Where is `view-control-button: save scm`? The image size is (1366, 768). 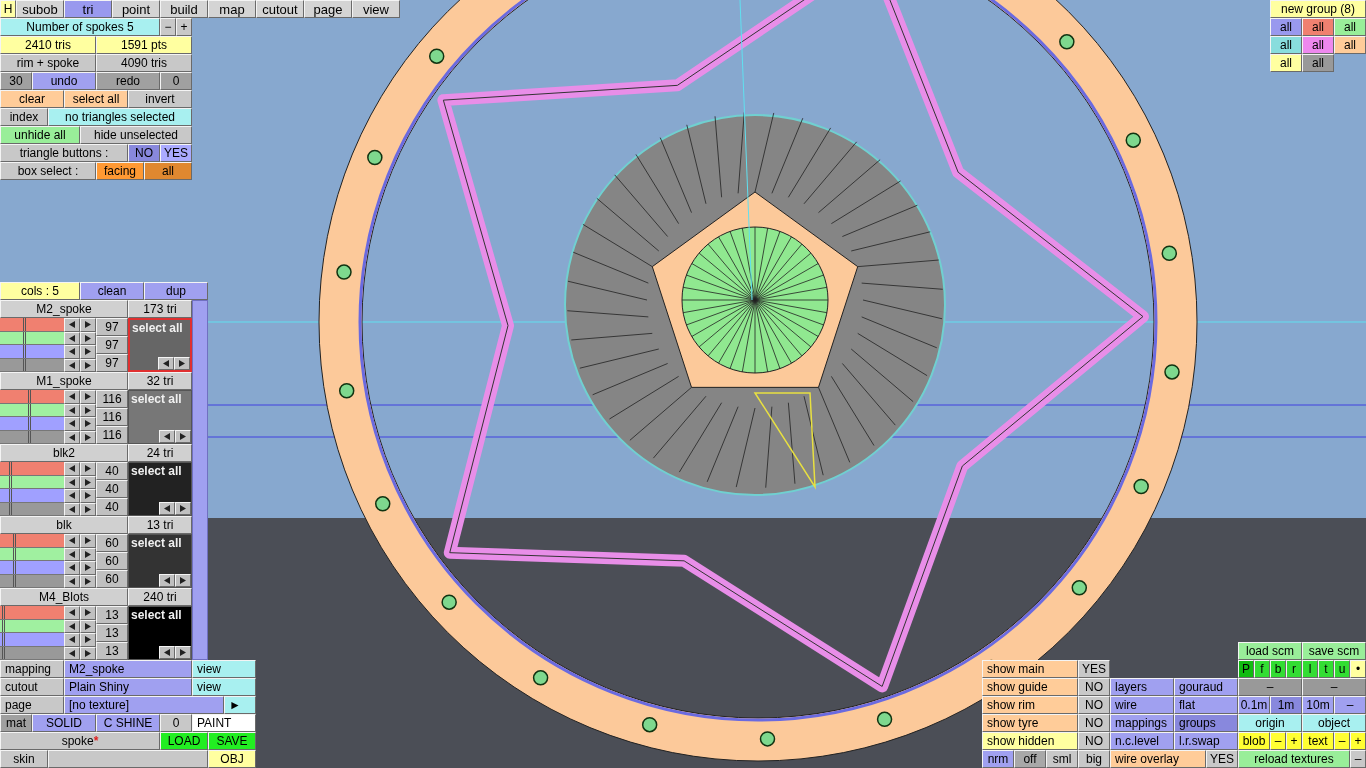
view-control-button: save scm is located at coordinates (1334, 651).